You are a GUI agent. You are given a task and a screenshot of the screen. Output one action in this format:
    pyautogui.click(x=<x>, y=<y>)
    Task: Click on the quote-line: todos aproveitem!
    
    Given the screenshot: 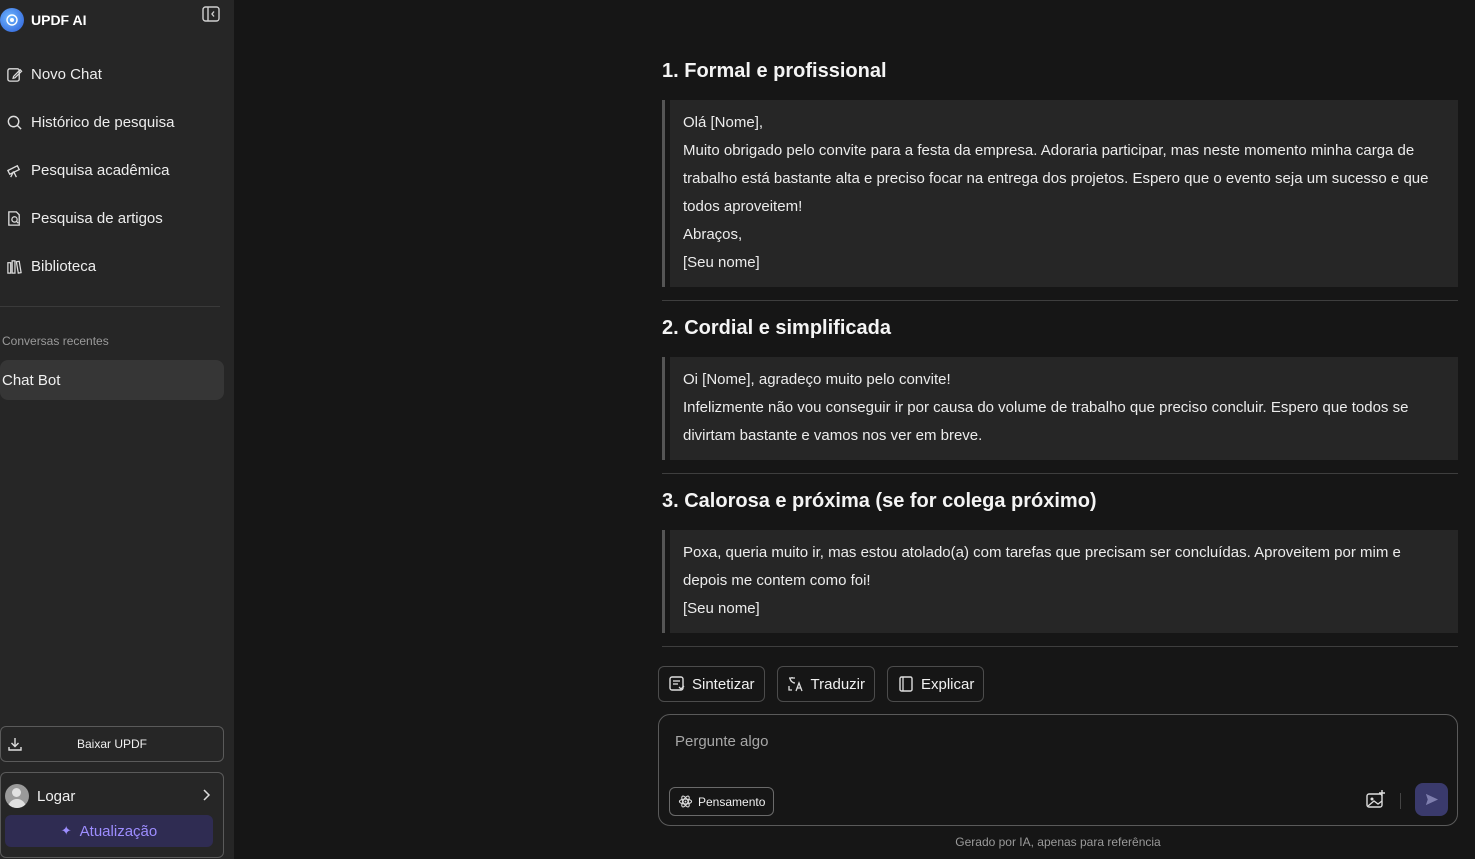 What is the action you would take?
    pyautogui.click(x=743, y=206)
    